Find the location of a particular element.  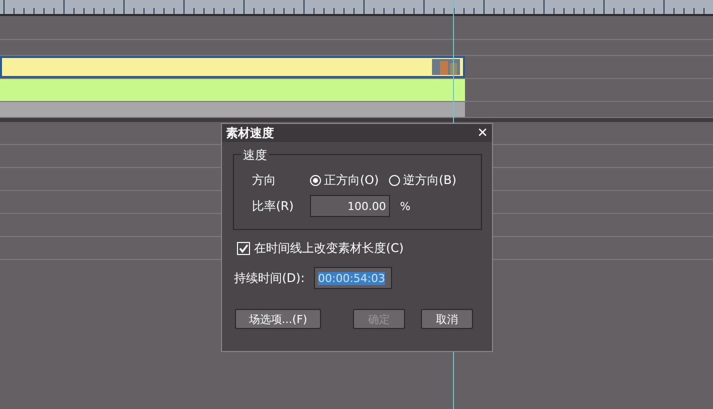

rate-field: 100.00 is located at coordinates (350, 206).